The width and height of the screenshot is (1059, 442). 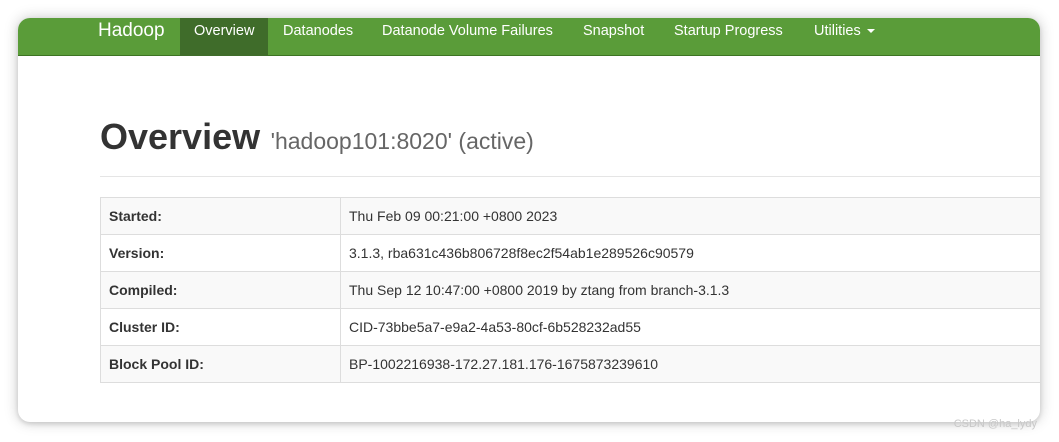 I want to click on header-divider, so click(x=570, y=176).